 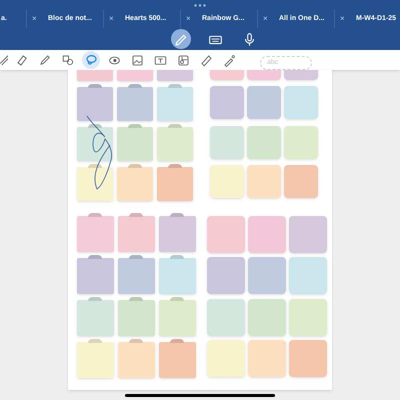 What do you see at coordinates (229, 60) in the screenshot?
I see `wand-icon` at bounding box center [229, 60].